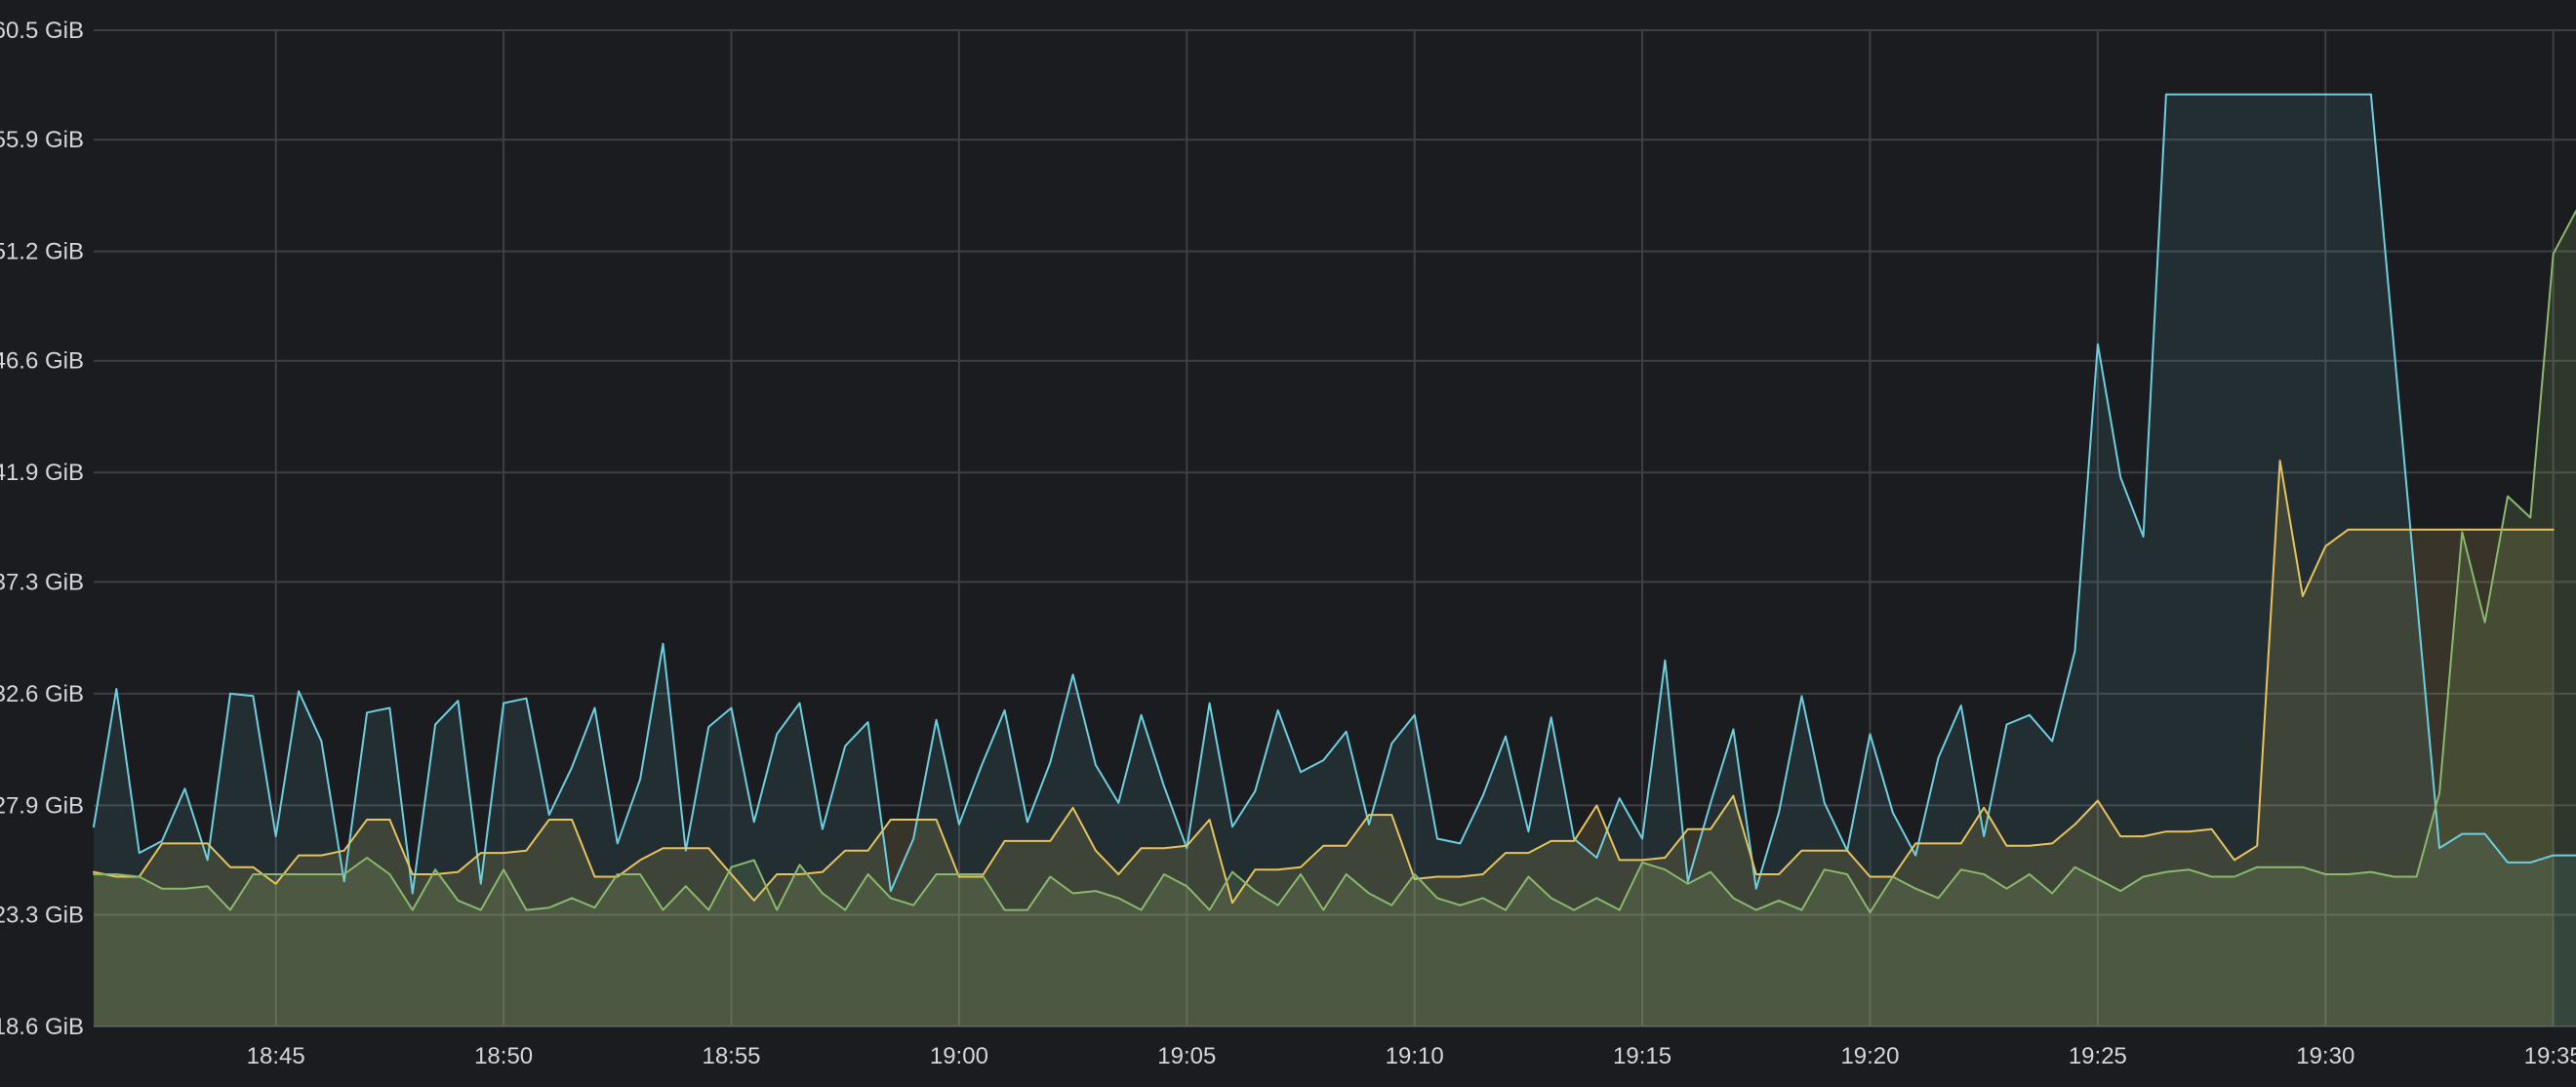 The height and width of the screenshot is (1087, 2576). What do you see at coordinates (42, 473) in the screenshot?
I see `y-tick-label-5: 41.9 GiB` at bounding box center [42, 473].